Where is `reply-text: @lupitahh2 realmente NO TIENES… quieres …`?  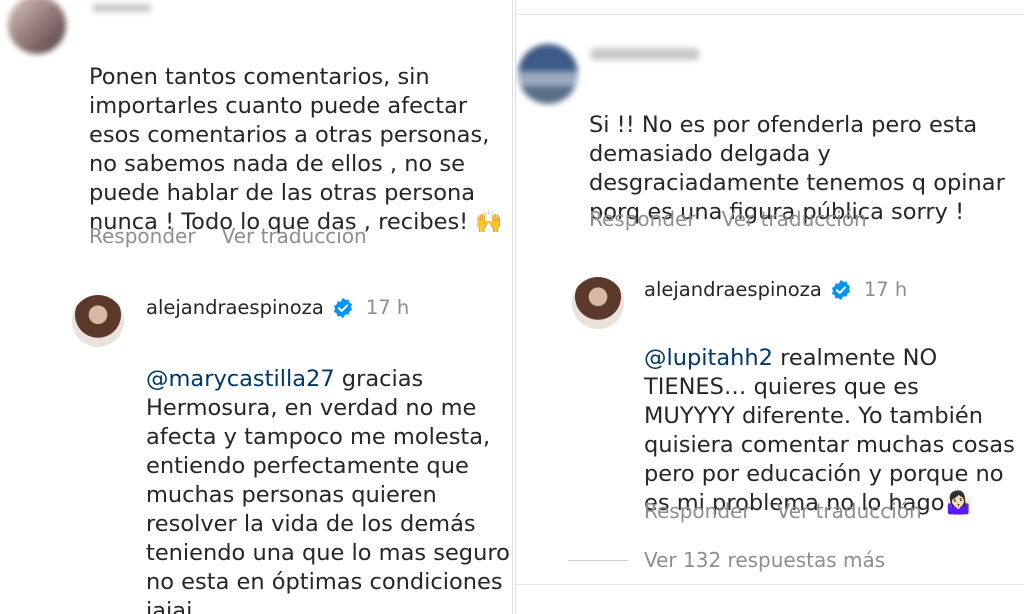
reply-text: @lupitahh2 realmente NO TIENES… quieres … is located at coordinates (833, 416).